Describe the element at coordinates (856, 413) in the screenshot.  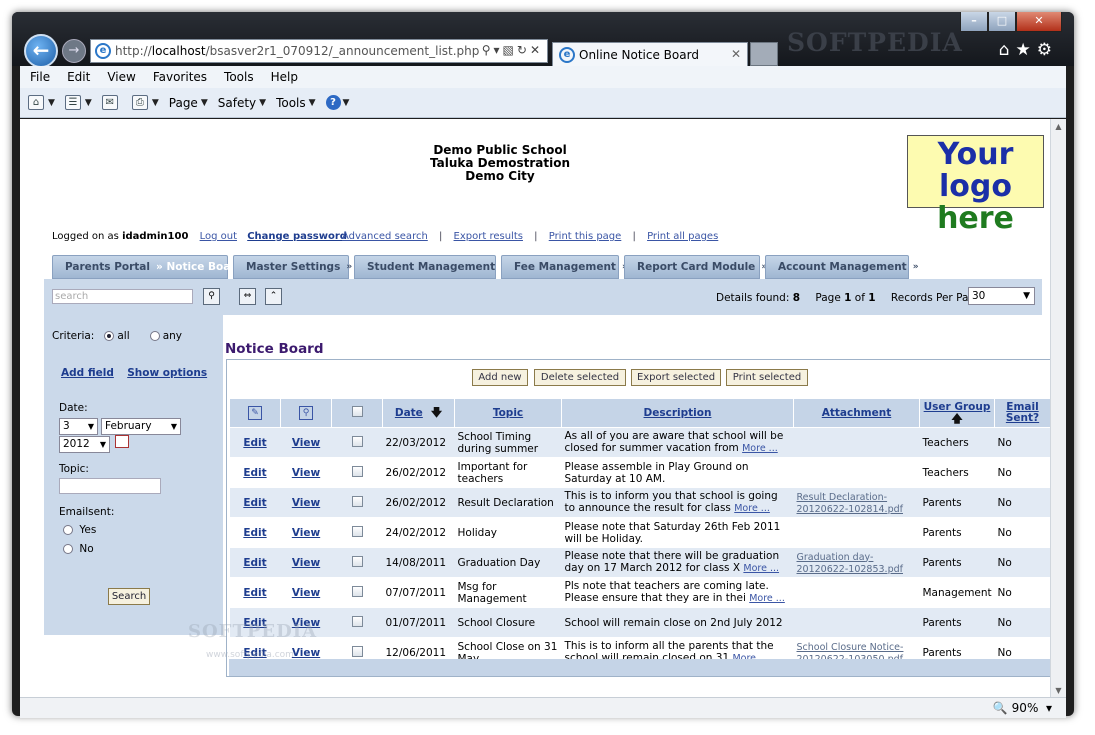
I see `attachment-header: Attachment` at that location.